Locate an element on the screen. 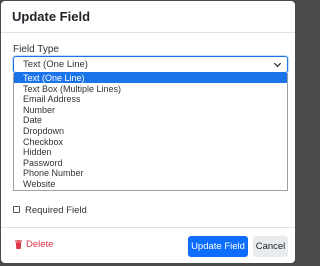  option-phone-number: Phone Number is located at coordinates (150, 173).